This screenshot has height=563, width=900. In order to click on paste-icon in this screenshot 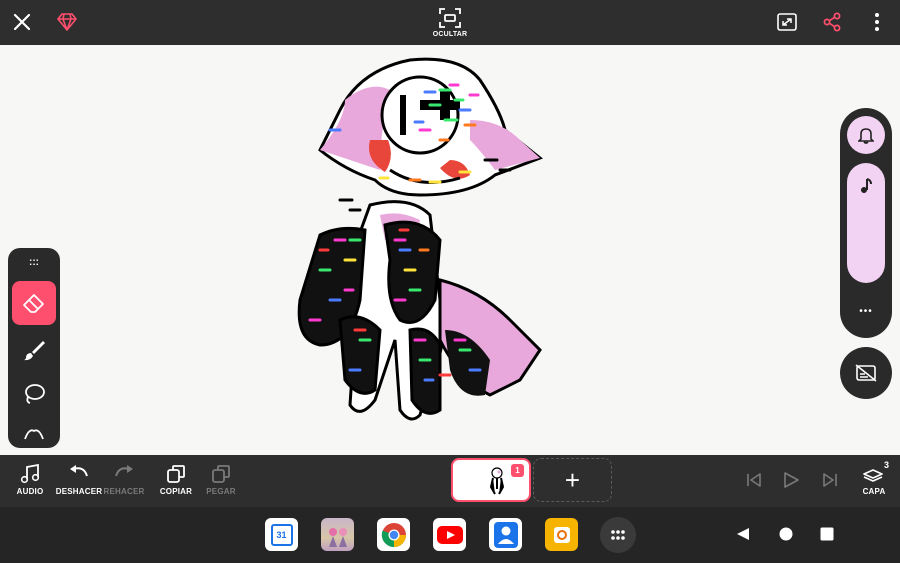, I will do `click(221, 474)`.